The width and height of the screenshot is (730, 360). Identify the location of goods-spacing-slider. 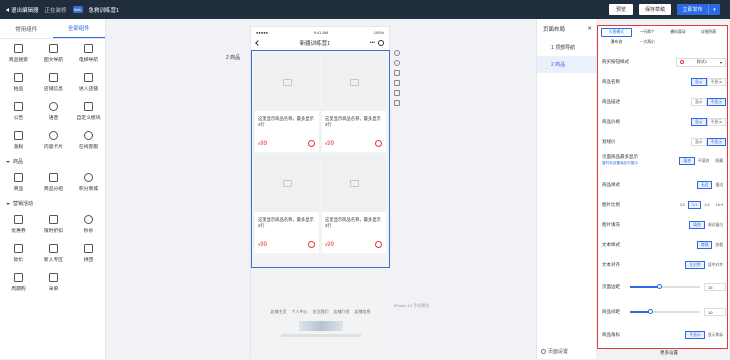
(665, 311).